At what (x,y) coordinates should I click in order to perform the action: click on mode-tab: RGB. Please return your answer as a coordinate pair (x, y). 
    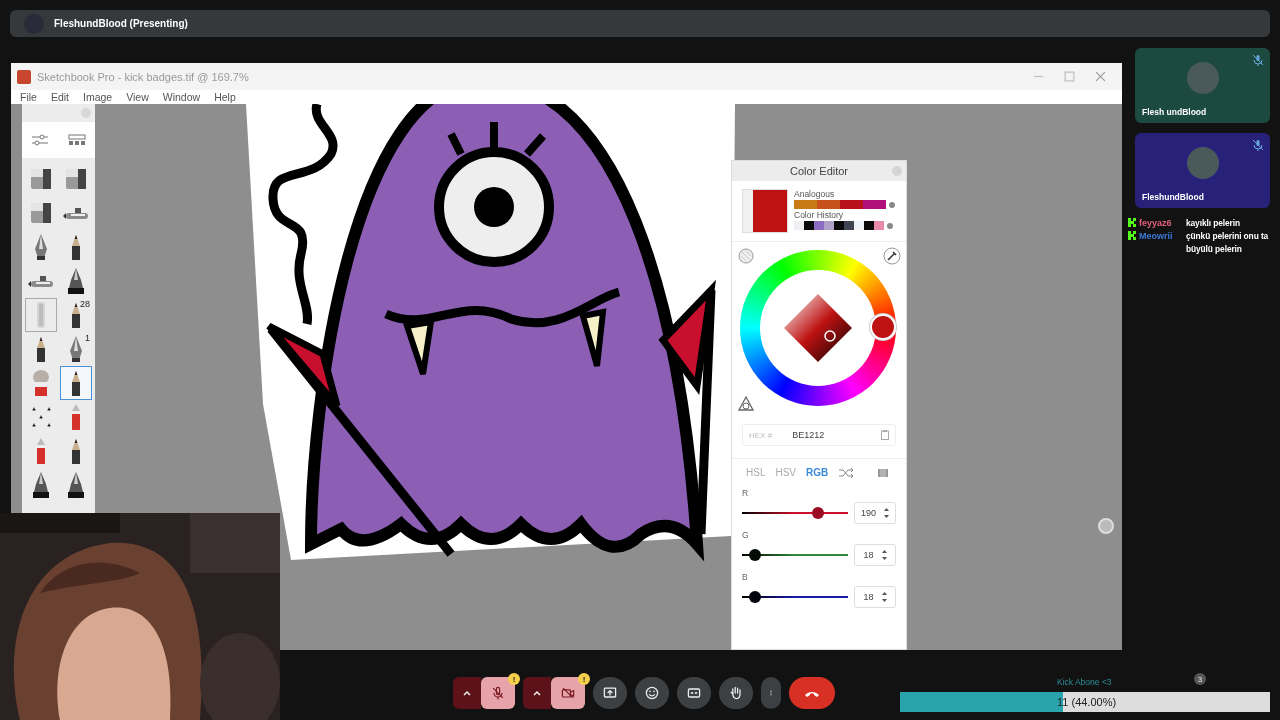
    Looking at the image, I should click on (817, 472).